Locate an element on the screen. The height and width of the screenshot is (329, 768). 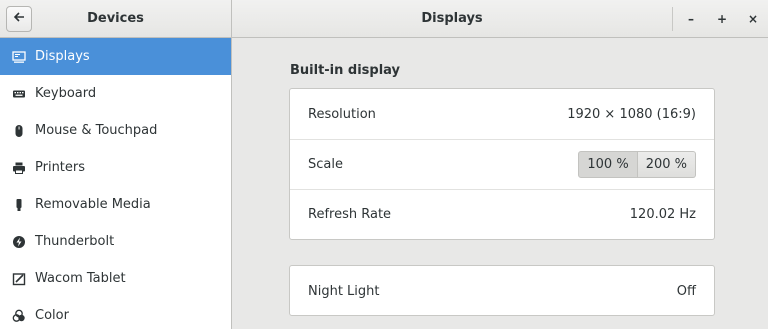
header-separator is located at coordinates (672, 19).